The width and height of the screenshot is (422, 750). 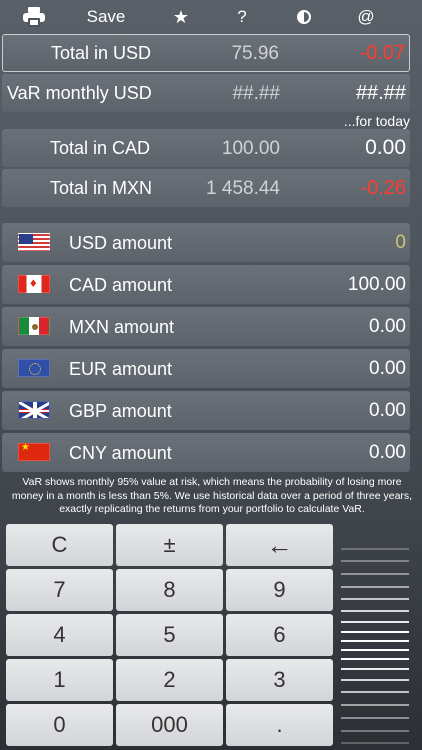 What do you see at coordinates (279, 680) in the screenshot?
I see `key-3: 3` at bounding box center [279, 680].